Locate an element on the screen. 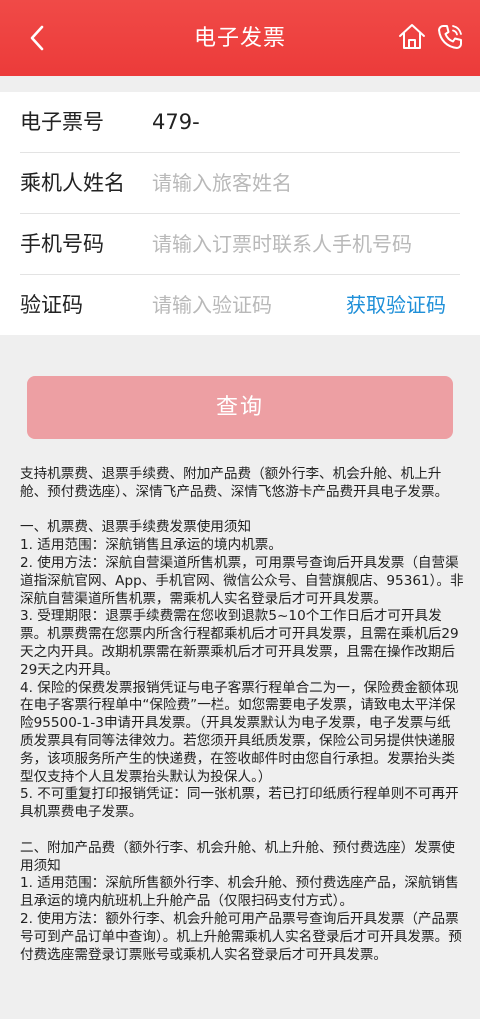 The width and height of the screenshot is (480, 1019). verification-code-input is located at coordinates (242, 305).